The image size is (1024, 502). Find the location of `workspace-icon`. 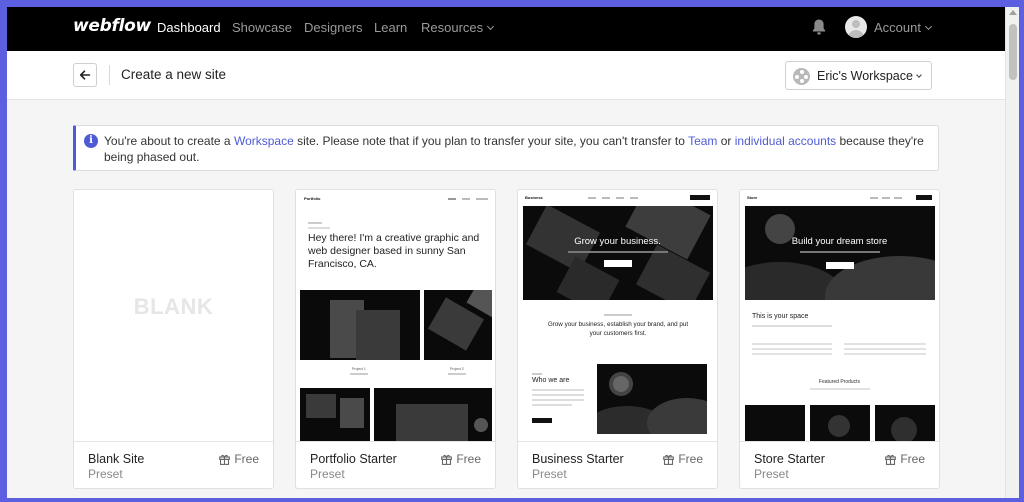

workspace-icon is located at coordinates (801, 76).